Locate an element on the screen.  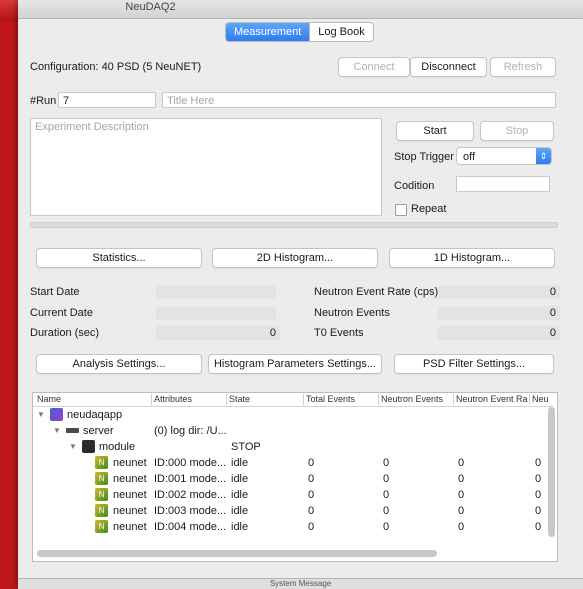
column-header-neutron-events: Neutron Events is located at coordinates (412, 399).